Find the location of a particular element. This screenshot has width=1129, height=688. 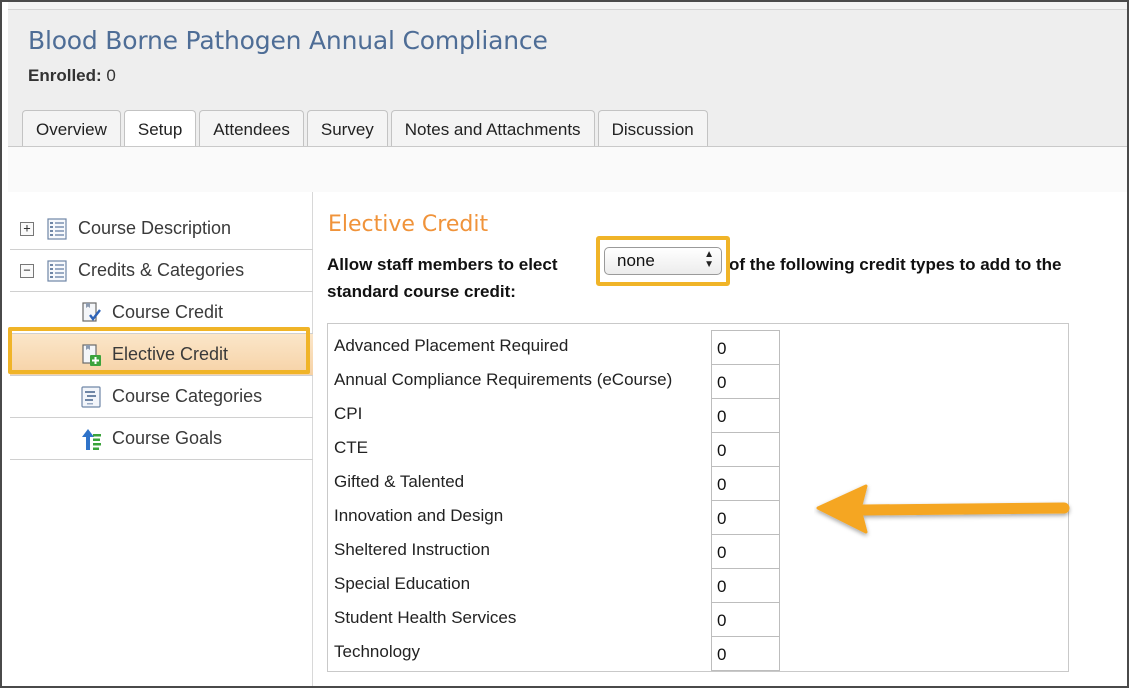

credit-type-label: Technology is located at coordinates (377, 651).